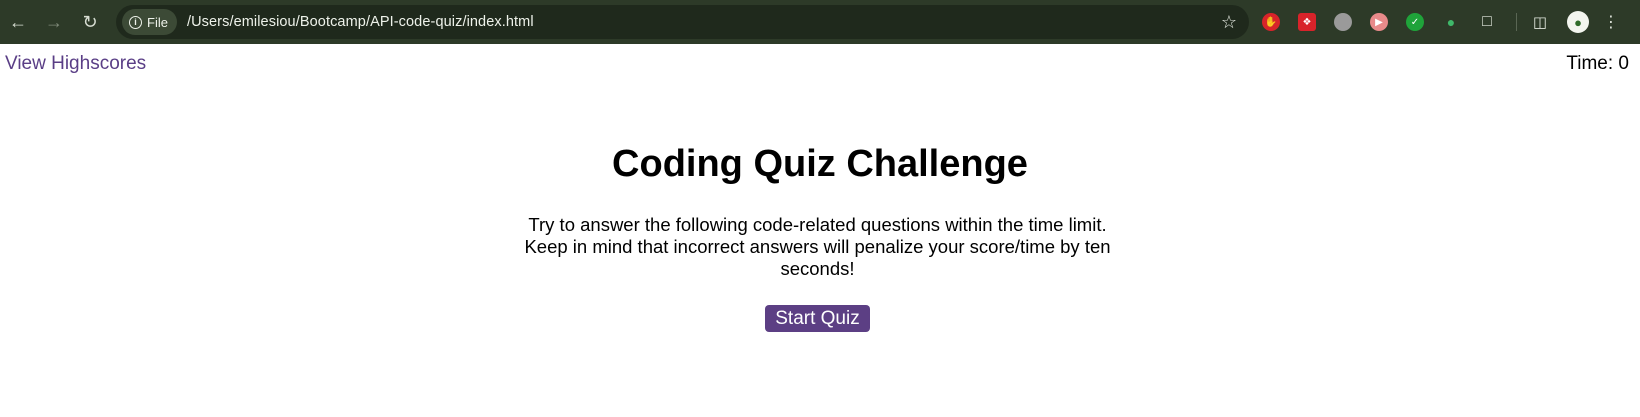 The width and height of the screenshot is (1640, 417). Describe the element at coordinates (54, 22) in the screenshot. I see `forward-arrow-icon: →` at that location.